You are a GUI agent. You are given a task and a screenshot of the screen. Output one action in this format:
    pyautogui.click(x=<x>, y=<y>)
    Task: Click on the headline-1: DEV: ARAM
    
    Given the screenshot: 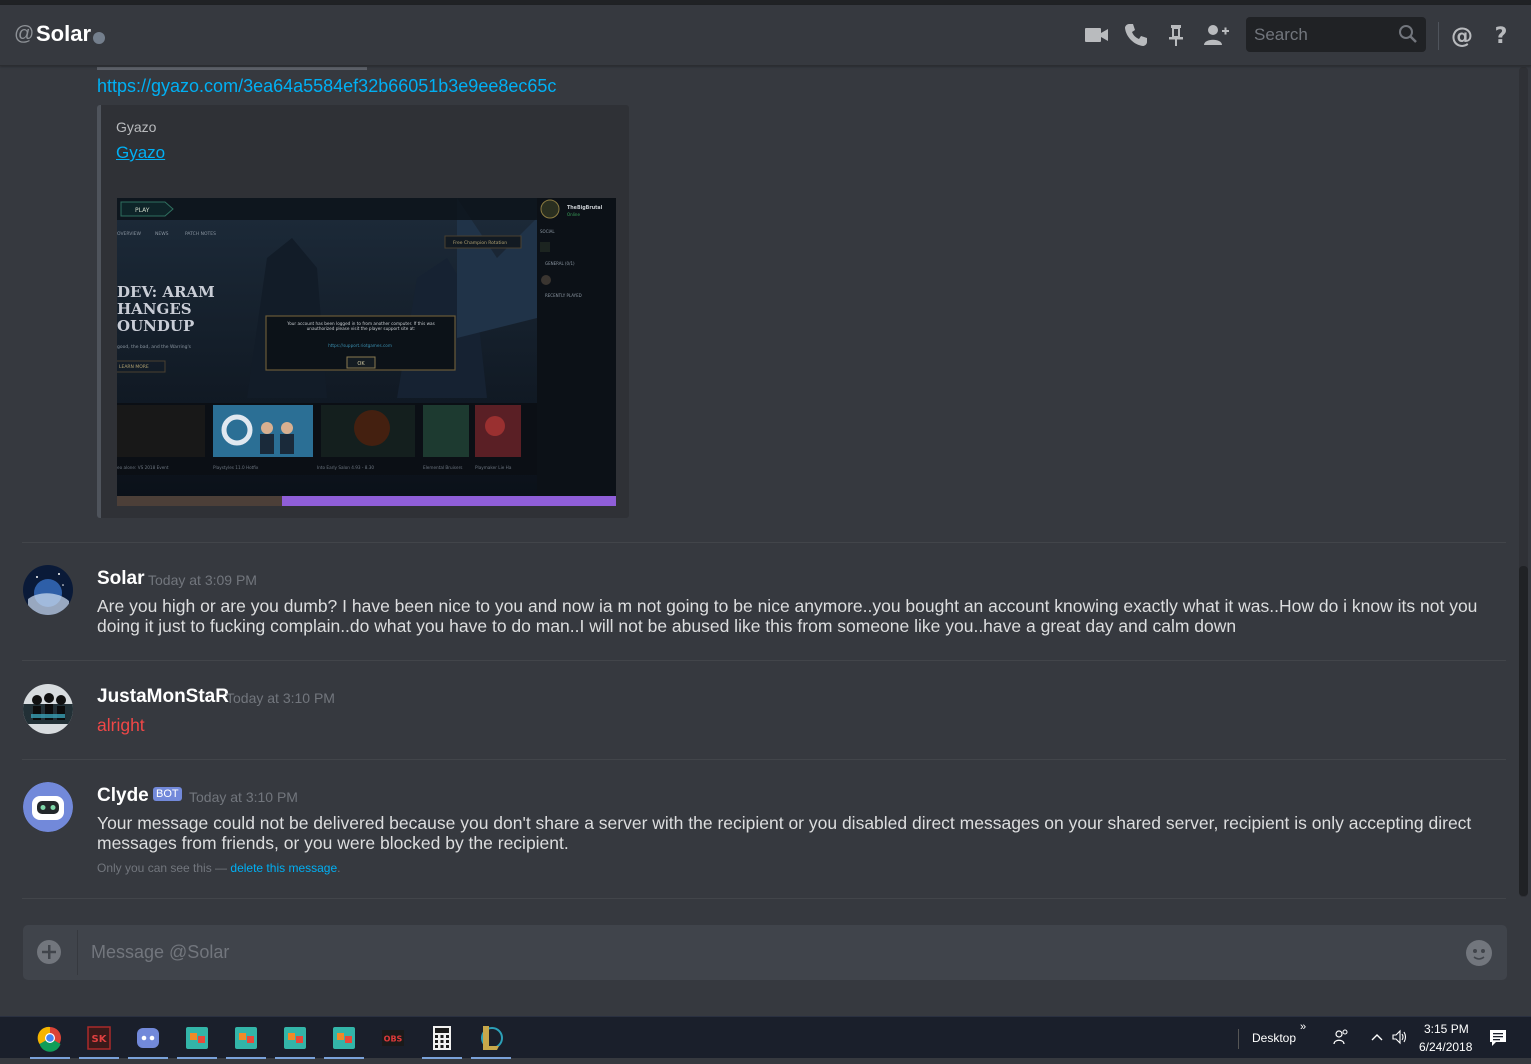 What is the action you would take?
    pyautogui.click(x=166, y=292)
    